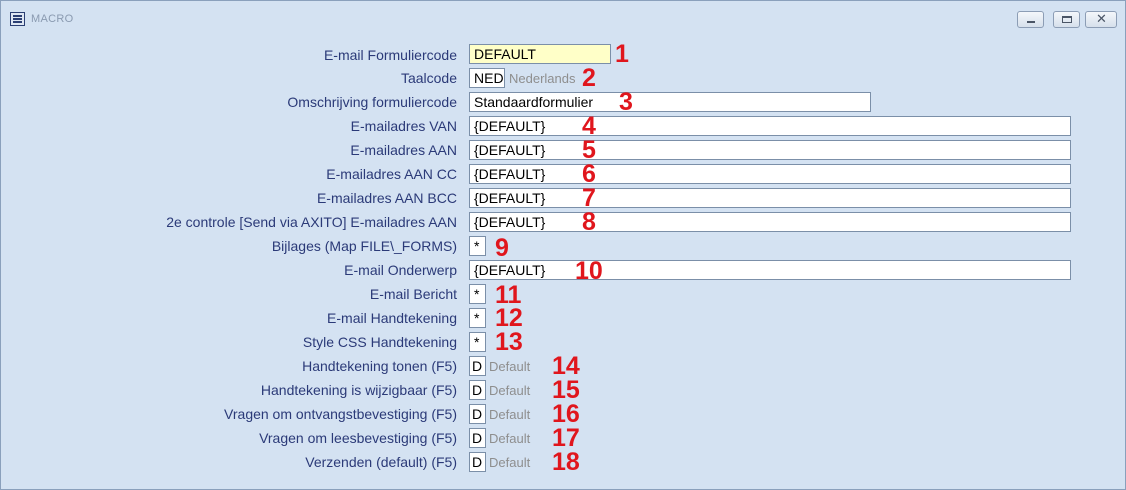 The width and height of the screenshot is (1126, 490). Describe the element at coordinates (542, 78) in the screenshot. I see `taalcode-description: Nederlands` at that location.